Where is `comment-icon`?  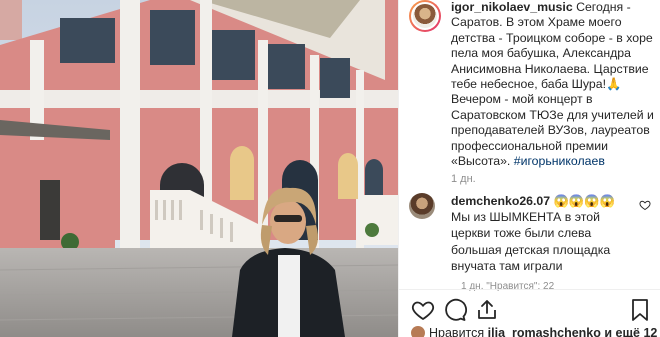
comment-icon is located at coordinates (455, 310).